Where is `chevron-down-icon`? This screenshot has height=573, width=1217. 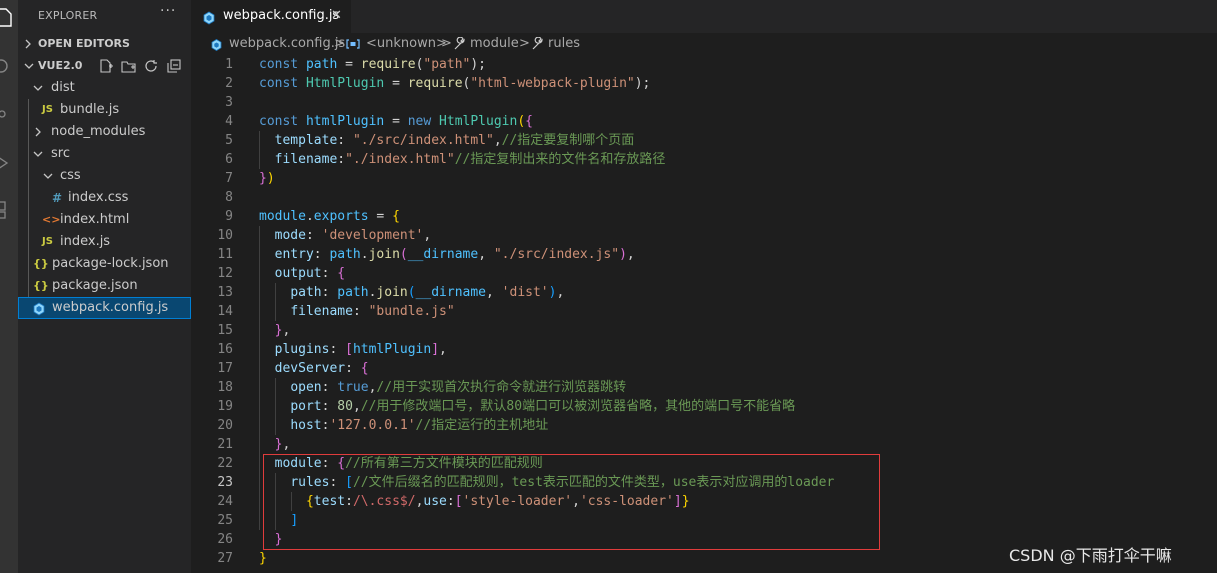
chevron-down-icon is located at coordinates (29, 66).